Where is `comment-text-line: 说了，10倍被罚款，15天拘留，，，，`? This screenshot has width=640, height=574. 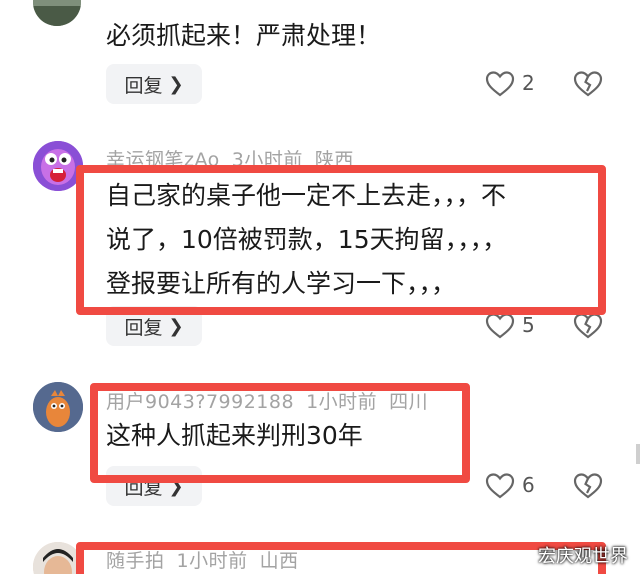
comment-text-line: 说了，10倍被罚款，15天拘留，，，， is located at coordinates (307, 239).